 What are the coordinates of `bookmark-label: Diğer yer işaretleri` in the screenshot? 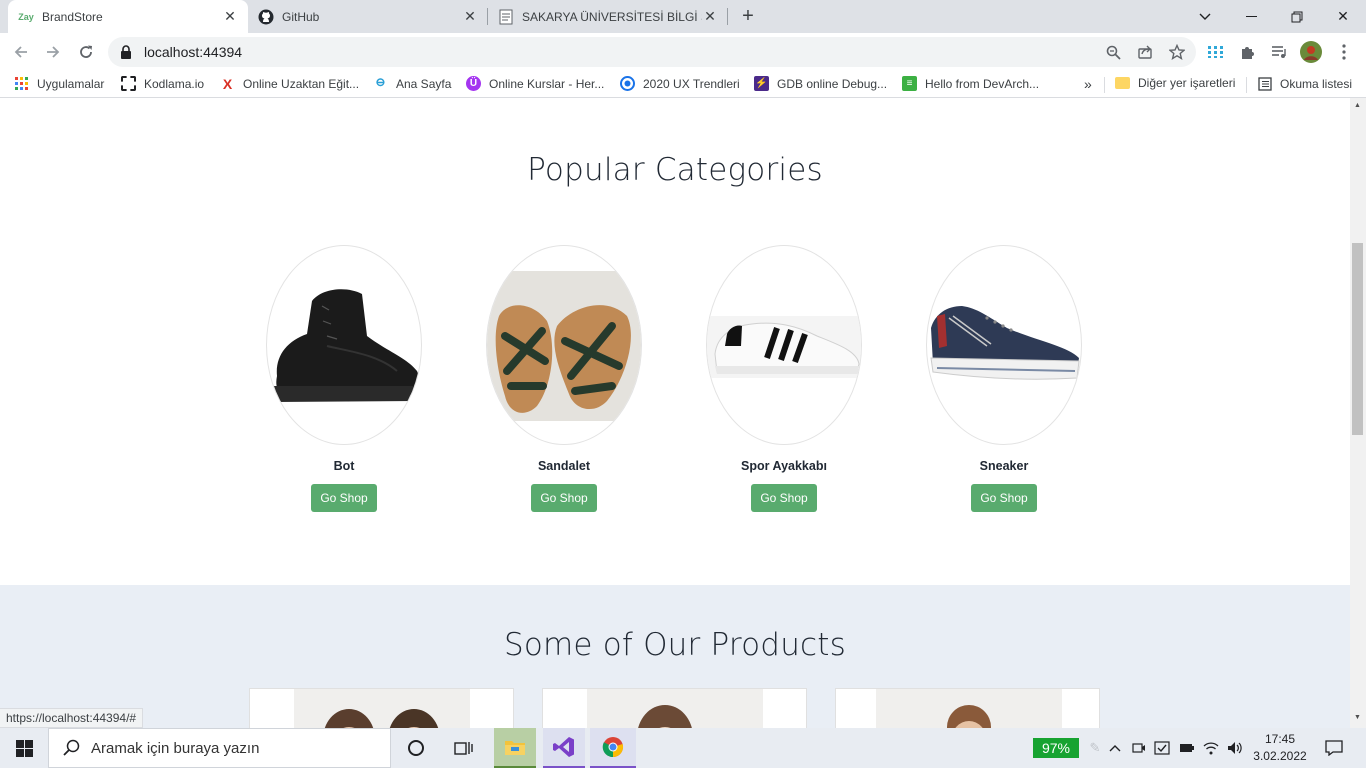 It's located at (1187, 83).